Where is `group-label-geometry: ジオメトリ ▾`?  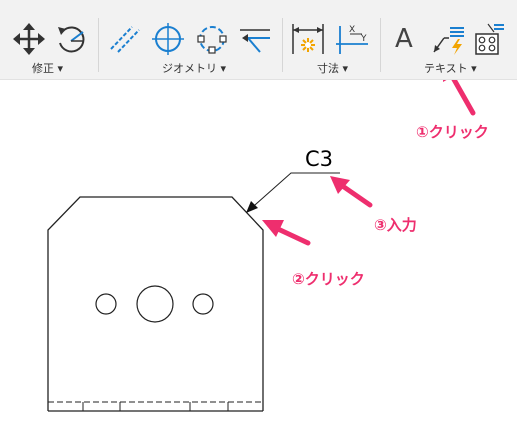
group-label-geometry: ジオメトリ ▾ is located at coordinates (194, 68).